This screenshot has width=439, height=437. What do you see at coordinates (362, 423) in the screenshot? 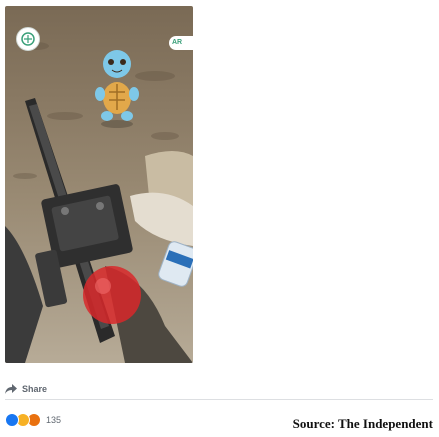
I see `source-caption: Source: The Independent` at bounding box center [362, 423].